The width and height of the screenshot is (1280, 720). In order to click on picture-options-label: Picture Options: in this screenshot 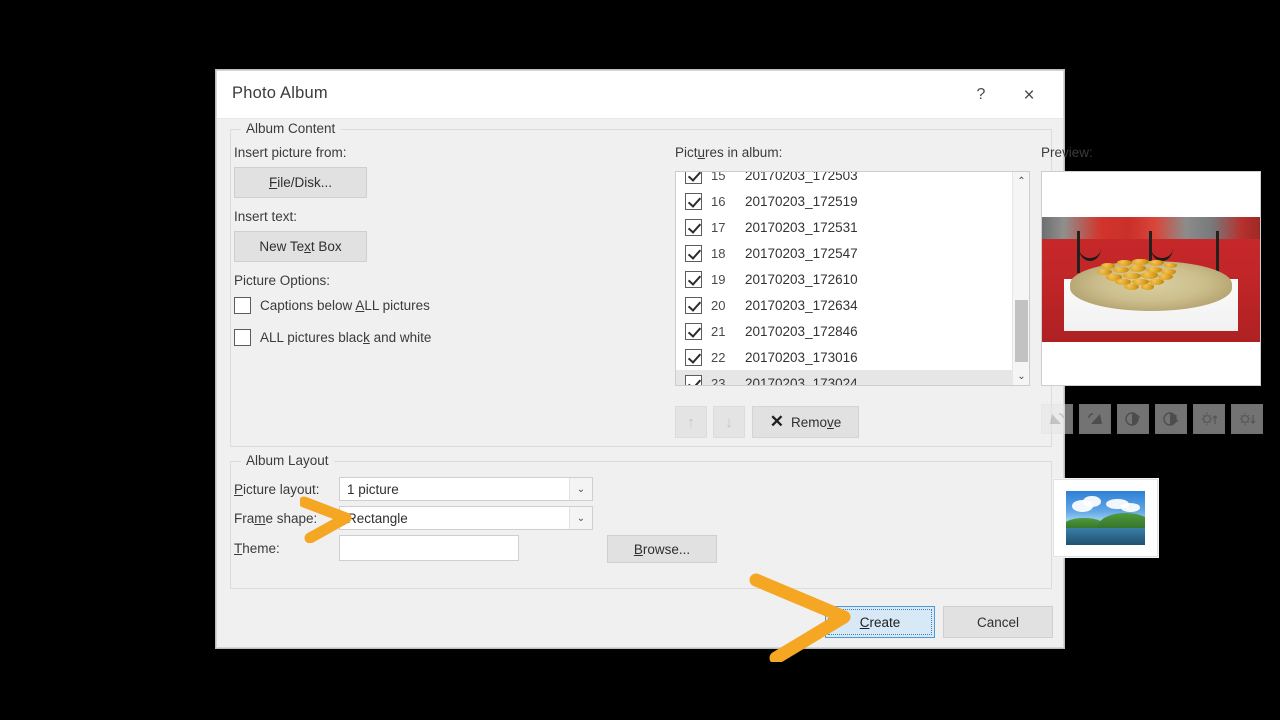, I will do `click(282, 280)`.